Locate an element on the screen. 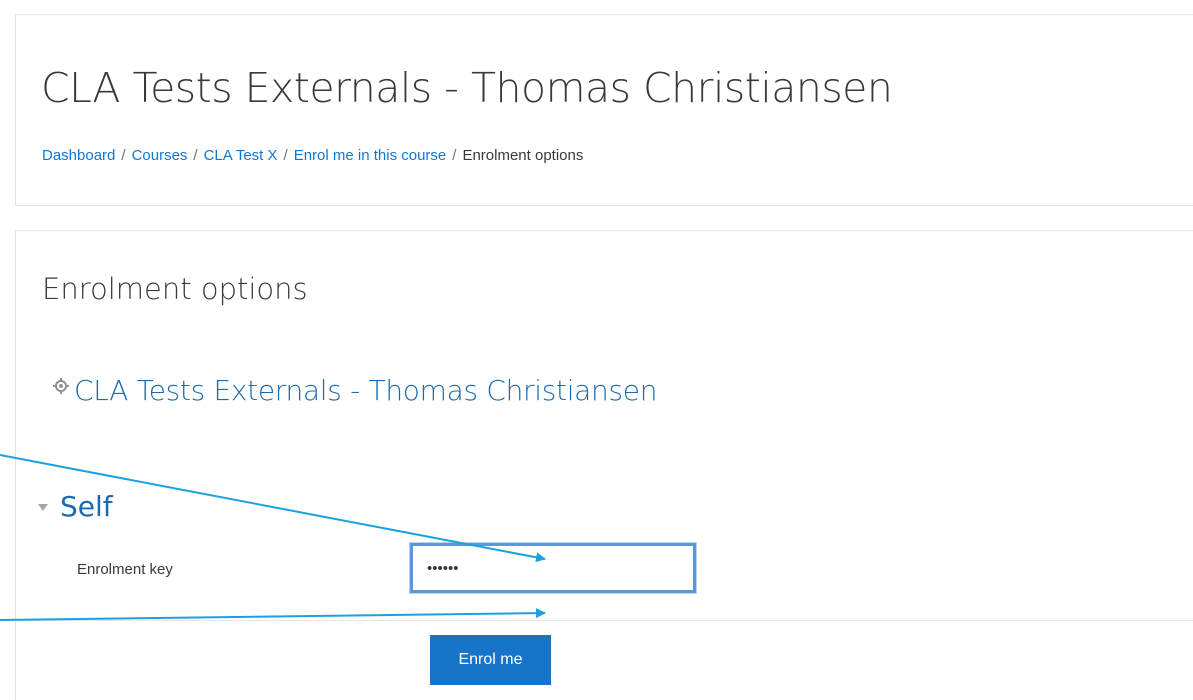 This screenshot has height=700, width=1193. self-section-toggle: Self is located at coordinates (75, 506).